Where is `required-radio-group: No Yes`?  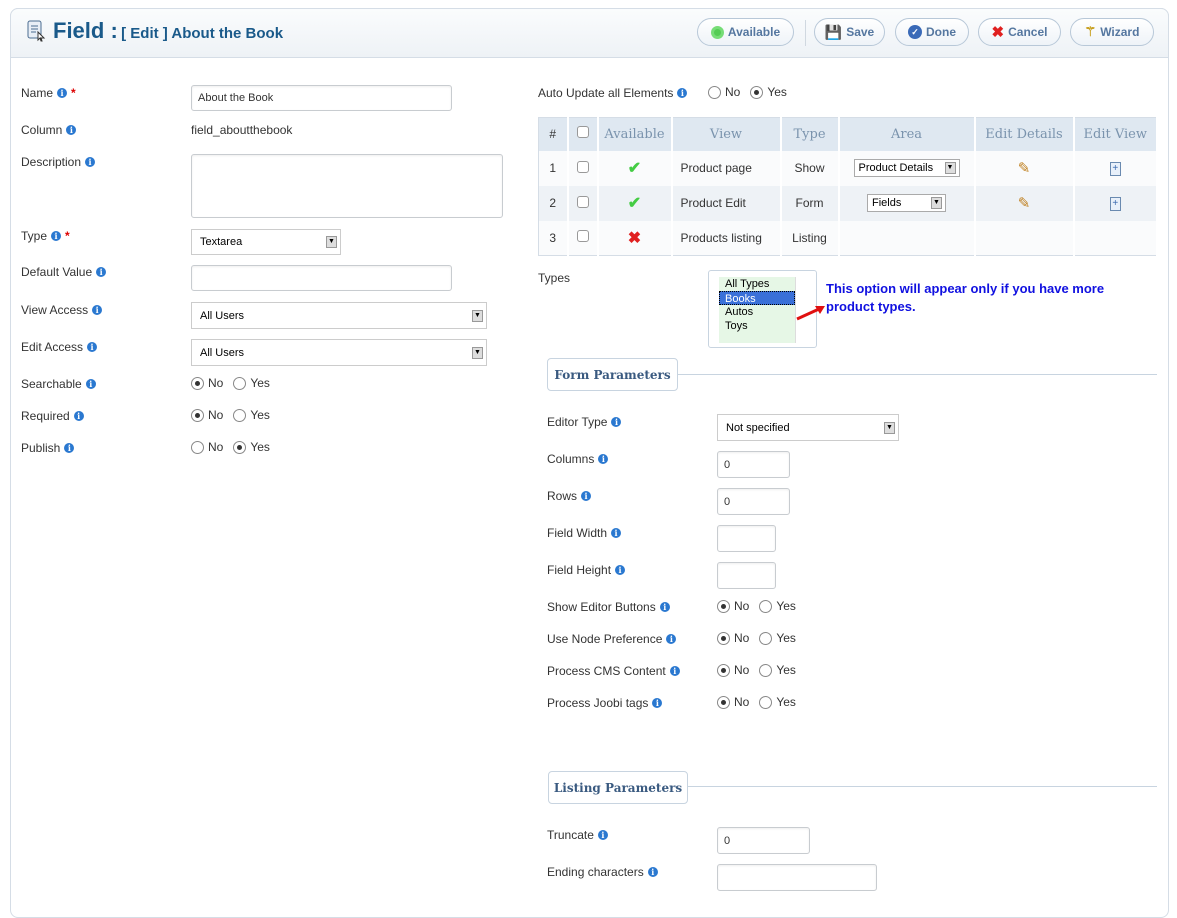 required-radio-group: No Yes is located at coordinates (230, 415).